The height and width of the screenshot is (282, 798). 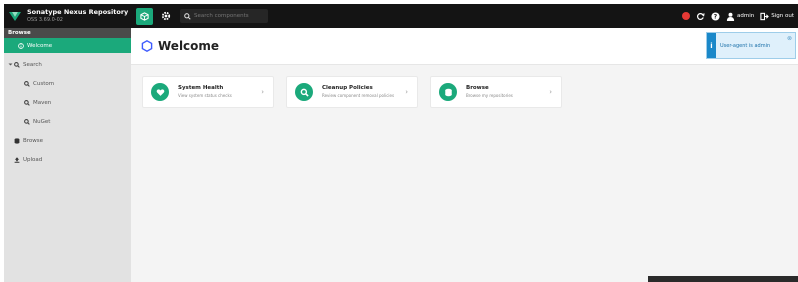 I want to click on sidebar-item-nuget: NuGet, so click(x=67, y=121).